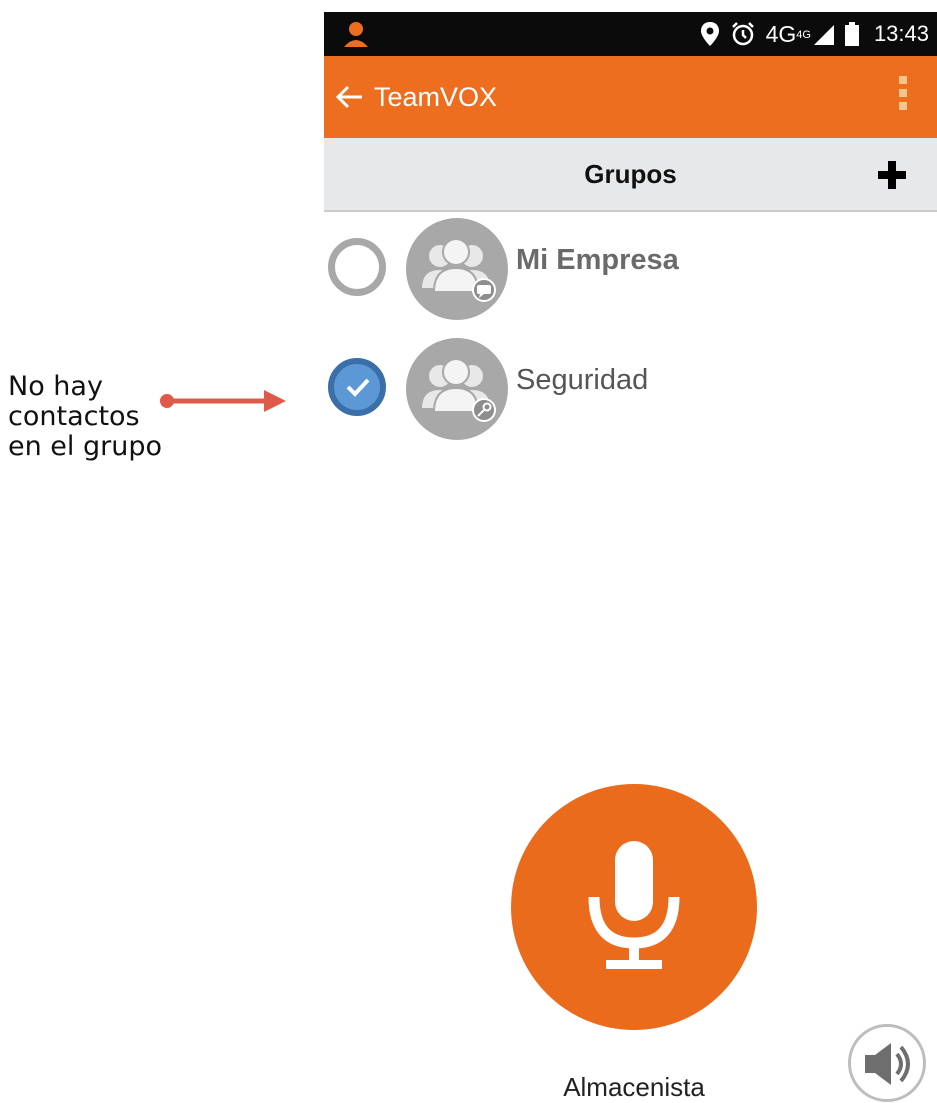 This screenshot has height=1103, width=937. I want to click on location-icon, so click(710, 34).